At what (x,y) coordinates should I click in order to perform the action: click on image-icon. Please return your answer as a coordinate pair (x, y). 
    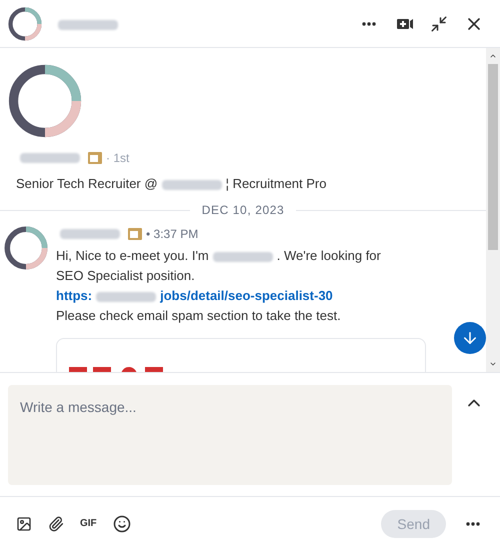
    Looking at the image, I should click on (24, 524).